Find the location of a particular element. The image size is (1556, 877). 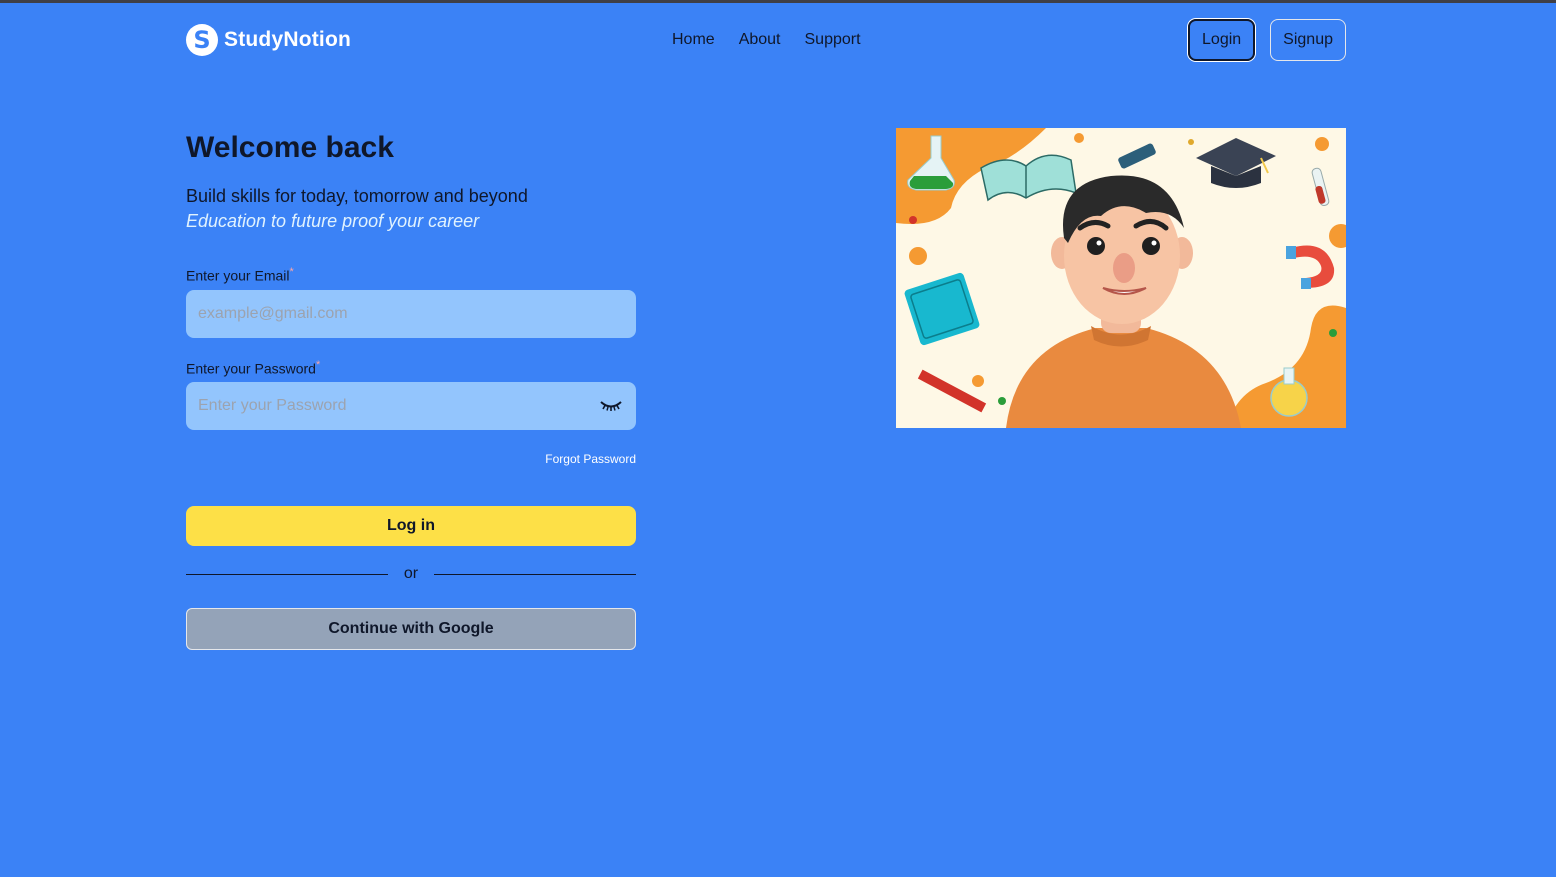

nav-link-support: Support is located at coordinates (833, 40).